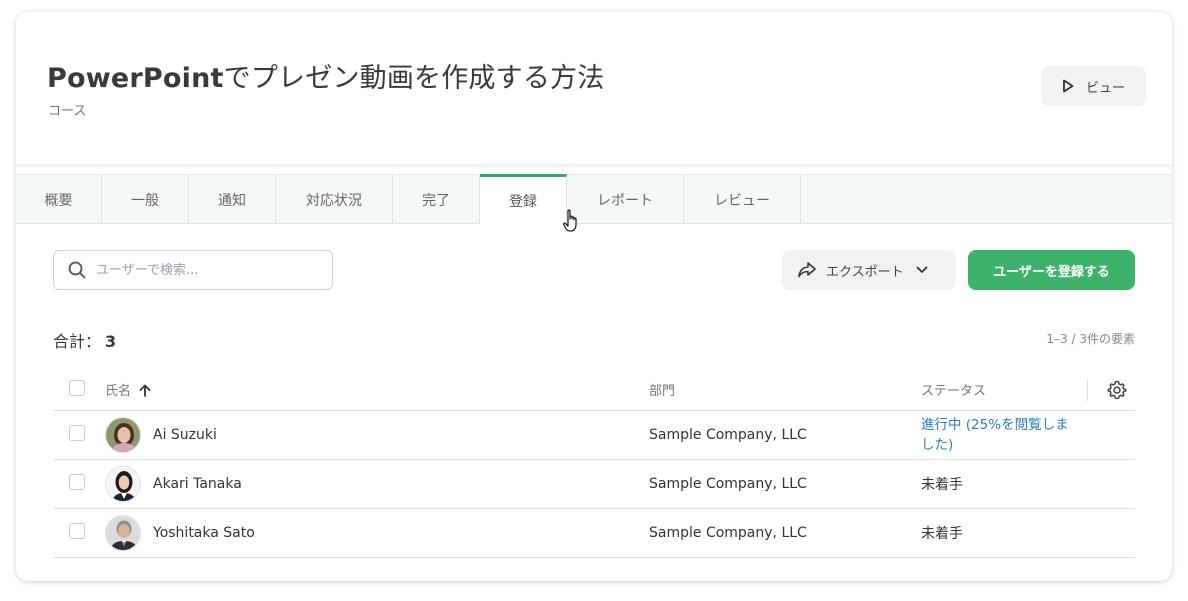  What do you see at coordinates (1000, 390) in the screenshot?
I see `column-header-status: ステータス` at bounding box center [1000, 390].